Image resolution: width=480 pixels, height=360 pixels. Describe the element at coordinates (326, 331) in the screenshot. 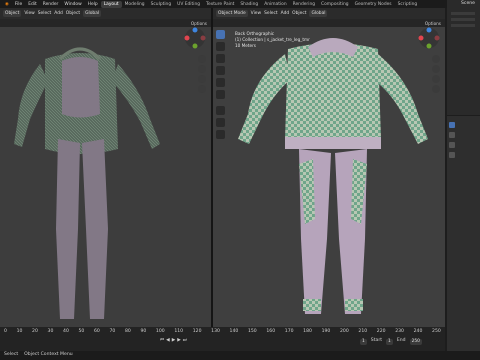

I see `timeline-tick: 190` at that location.